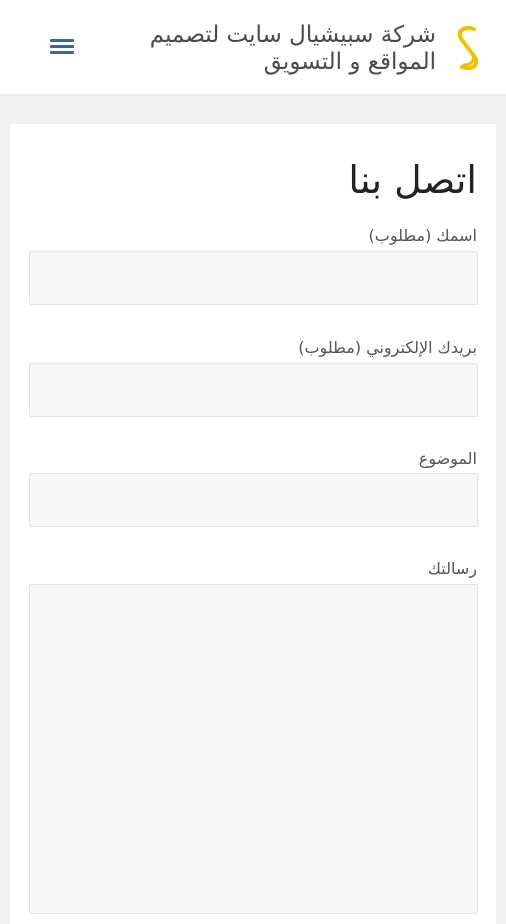  I want to click on subject-field, so click(253, 500).